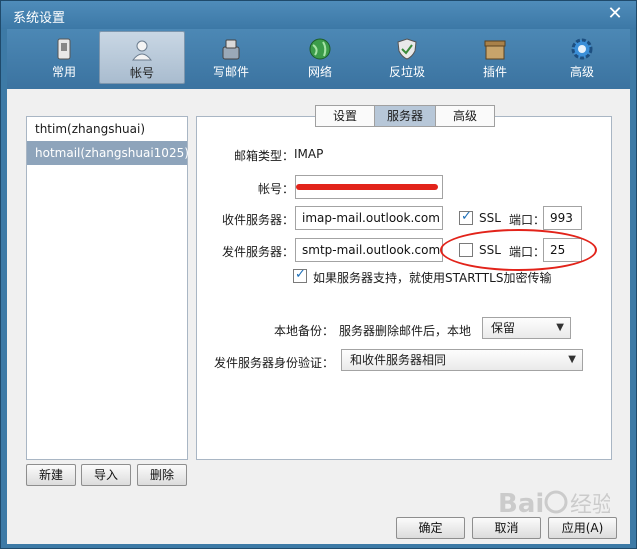 Image resolution: width=637 pixels, height=549 pixels. I want to click on user-icon, so click(142, 50).